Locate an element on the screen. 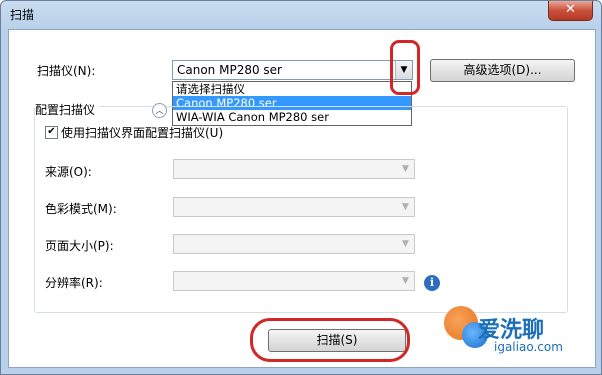 Image resolution: width=602 pixels, height=375 pixels. dialog-title: 扫描 is located at coordinates (22, 15).